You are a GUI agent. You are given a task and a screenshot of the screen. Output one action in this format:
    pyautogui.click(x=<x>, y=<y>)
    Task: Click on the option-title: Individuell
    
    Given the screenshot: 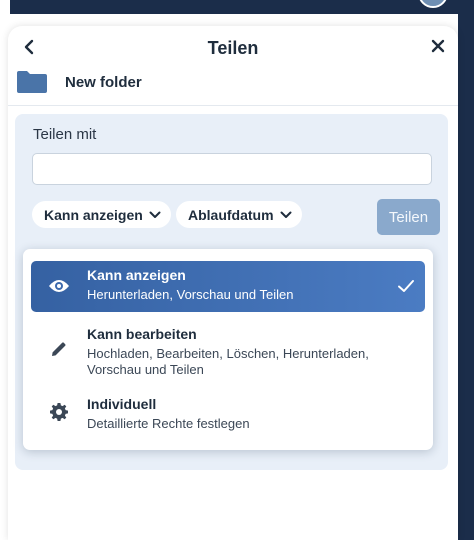 What is the action you would take?
    pyautogui.click(x=122, y=404)
    